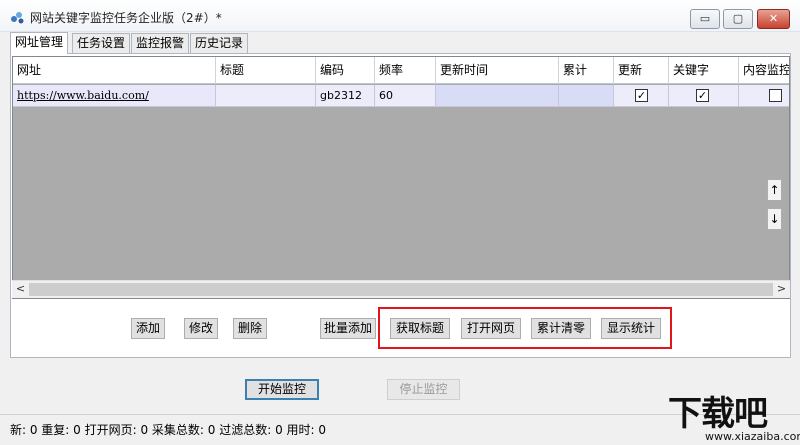 The image size is (800, 445). What do you see at coordinates (148, 328) in the screenshot?
I see `add-button: 添加` at bounding box center [148, 328].